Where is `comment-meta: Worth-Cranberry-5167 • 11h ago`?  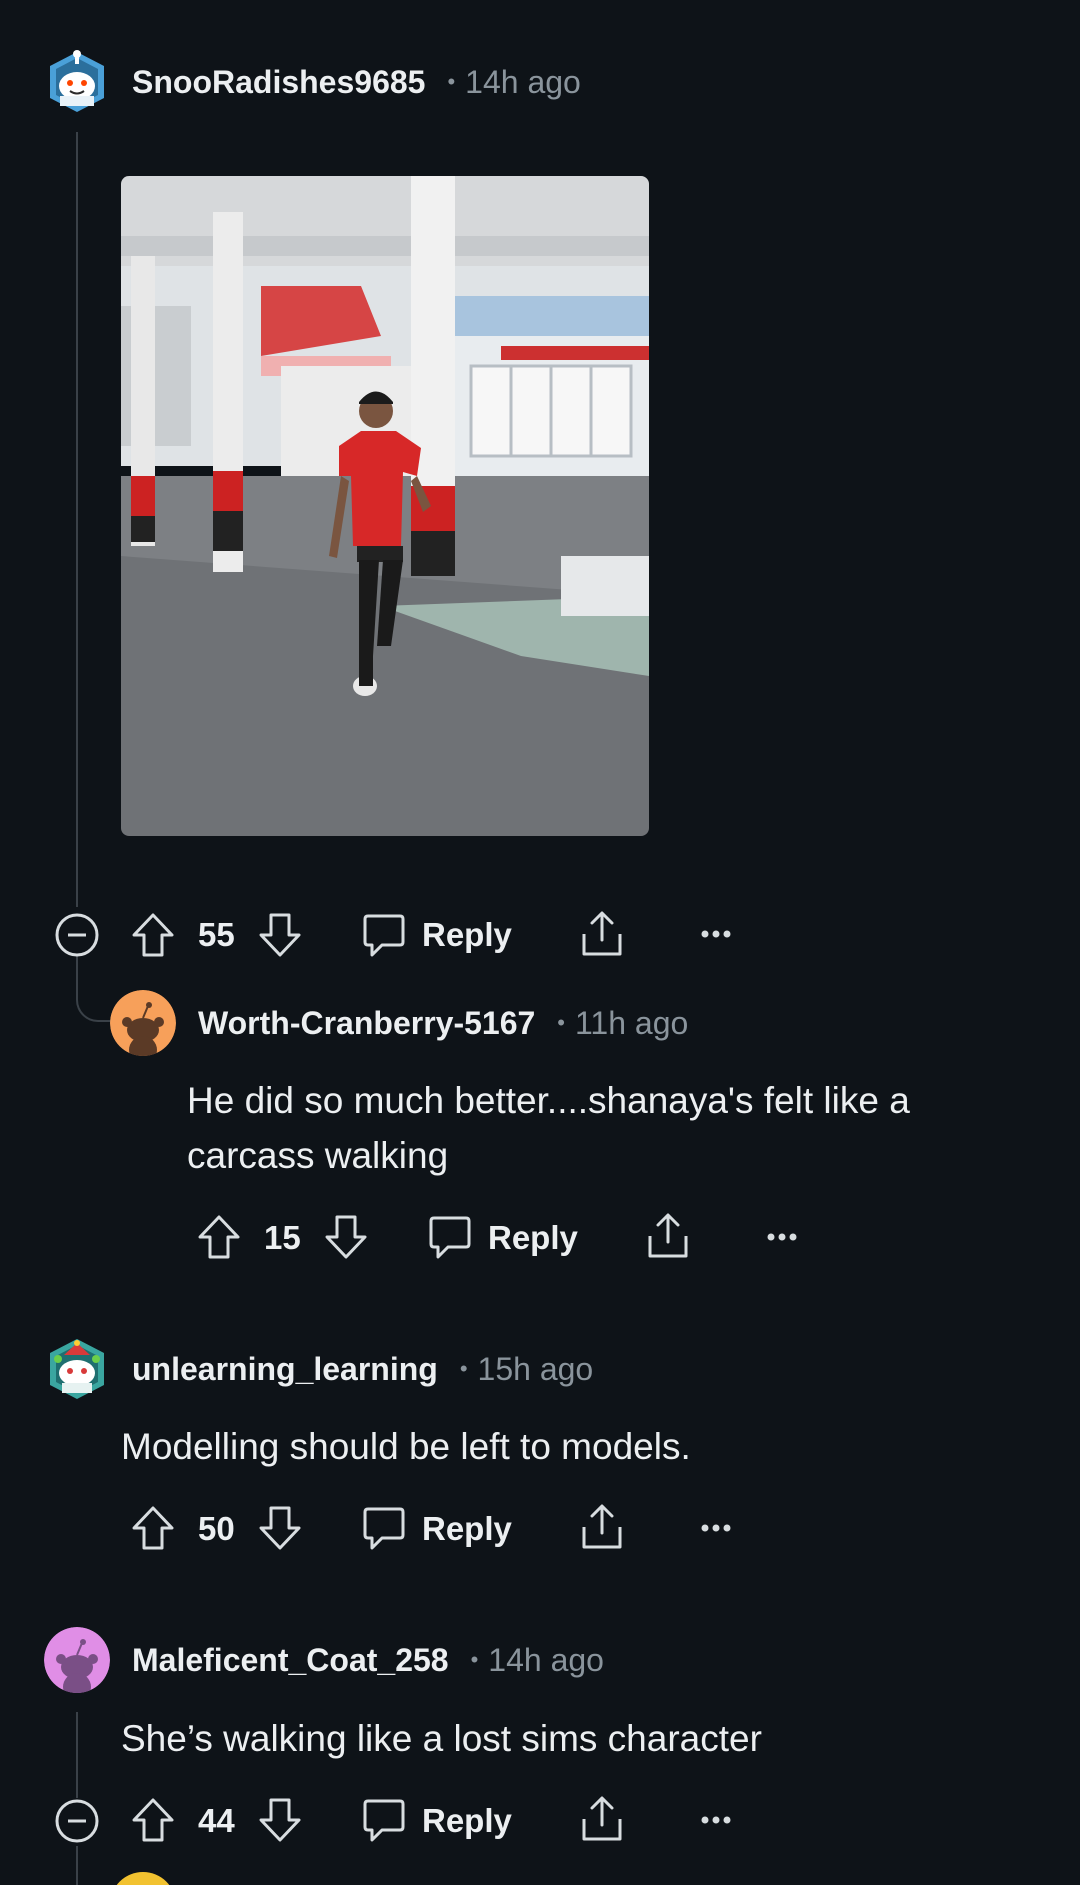 comment-meta: Worth-Cranberry-5167 • 11h ago is located at coordinates (443, 1023).